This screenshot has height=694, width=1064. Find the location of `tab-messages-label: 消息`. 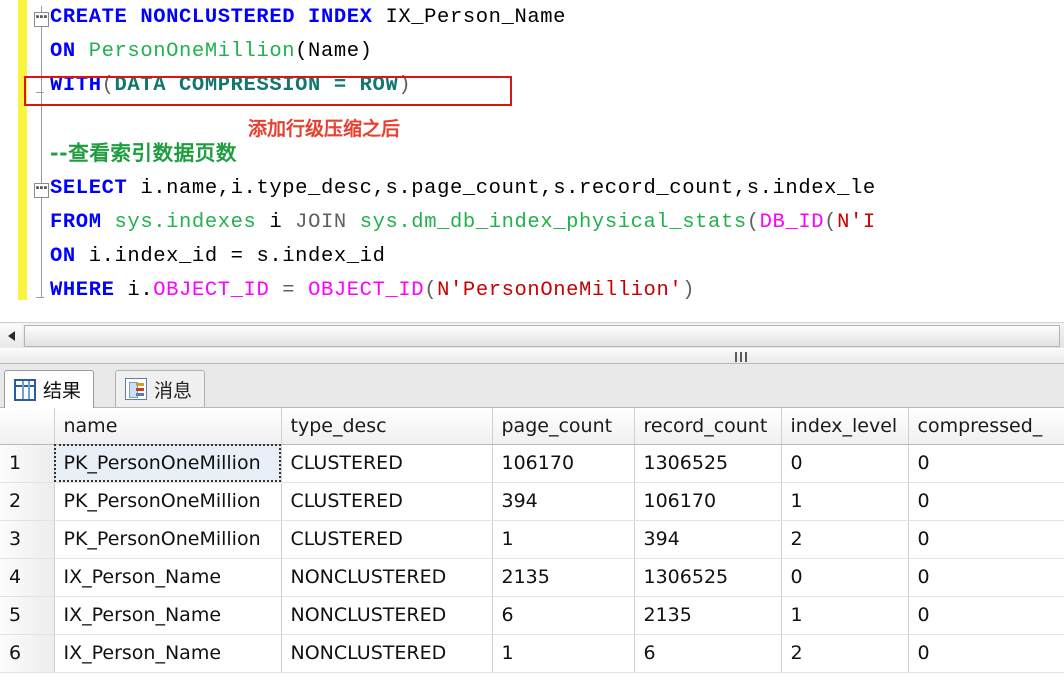

tab-messages-label: 消息 is located at coordinates (173, 390).